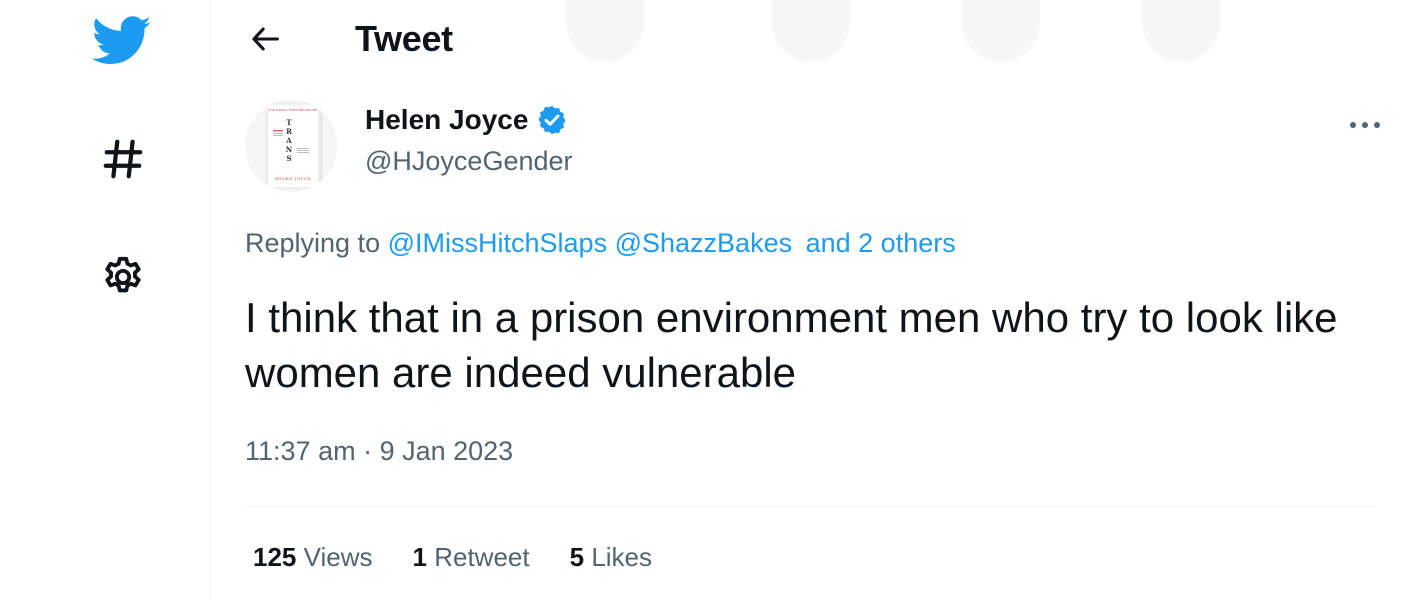 This screenshot has width=1419, height=600. Describe the element at coordinates (552, 120) in the screenshot. I see `verified-badge-icon` at that location.